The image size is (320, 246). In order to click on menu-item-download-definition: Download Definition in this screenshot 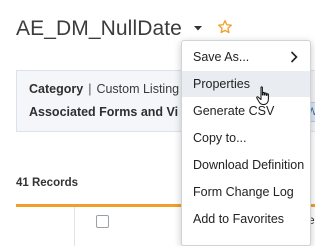, I will do `click(246, 165)`.